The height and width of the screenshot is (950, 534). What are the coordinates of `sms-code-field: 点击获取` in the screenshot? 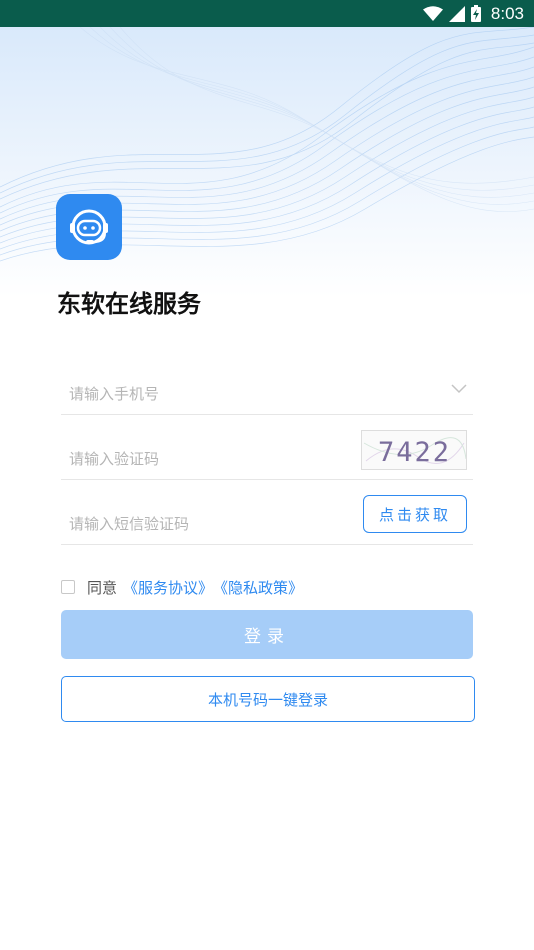 It's located at (267, 520).